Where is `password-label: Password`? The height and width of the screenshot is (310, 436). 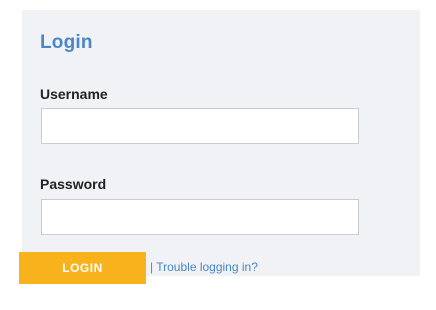
password-label: Password is located at coordinates (73, 184).